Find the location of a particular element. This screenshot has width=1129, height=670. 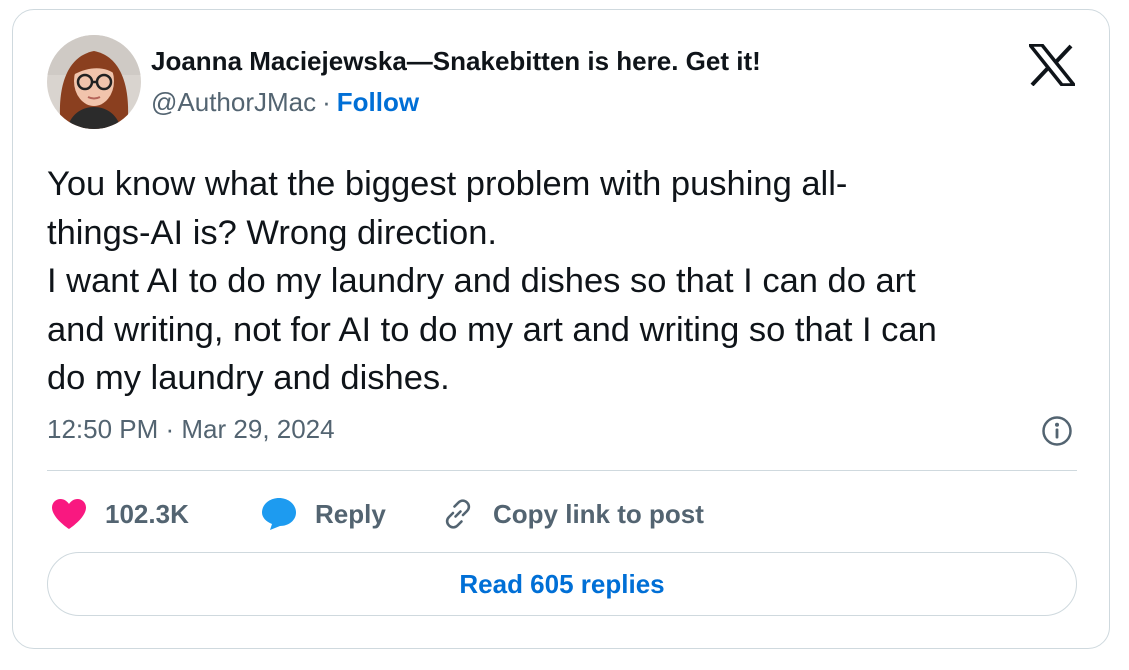

x-logo-icon is located at coordinates (1052, 65).